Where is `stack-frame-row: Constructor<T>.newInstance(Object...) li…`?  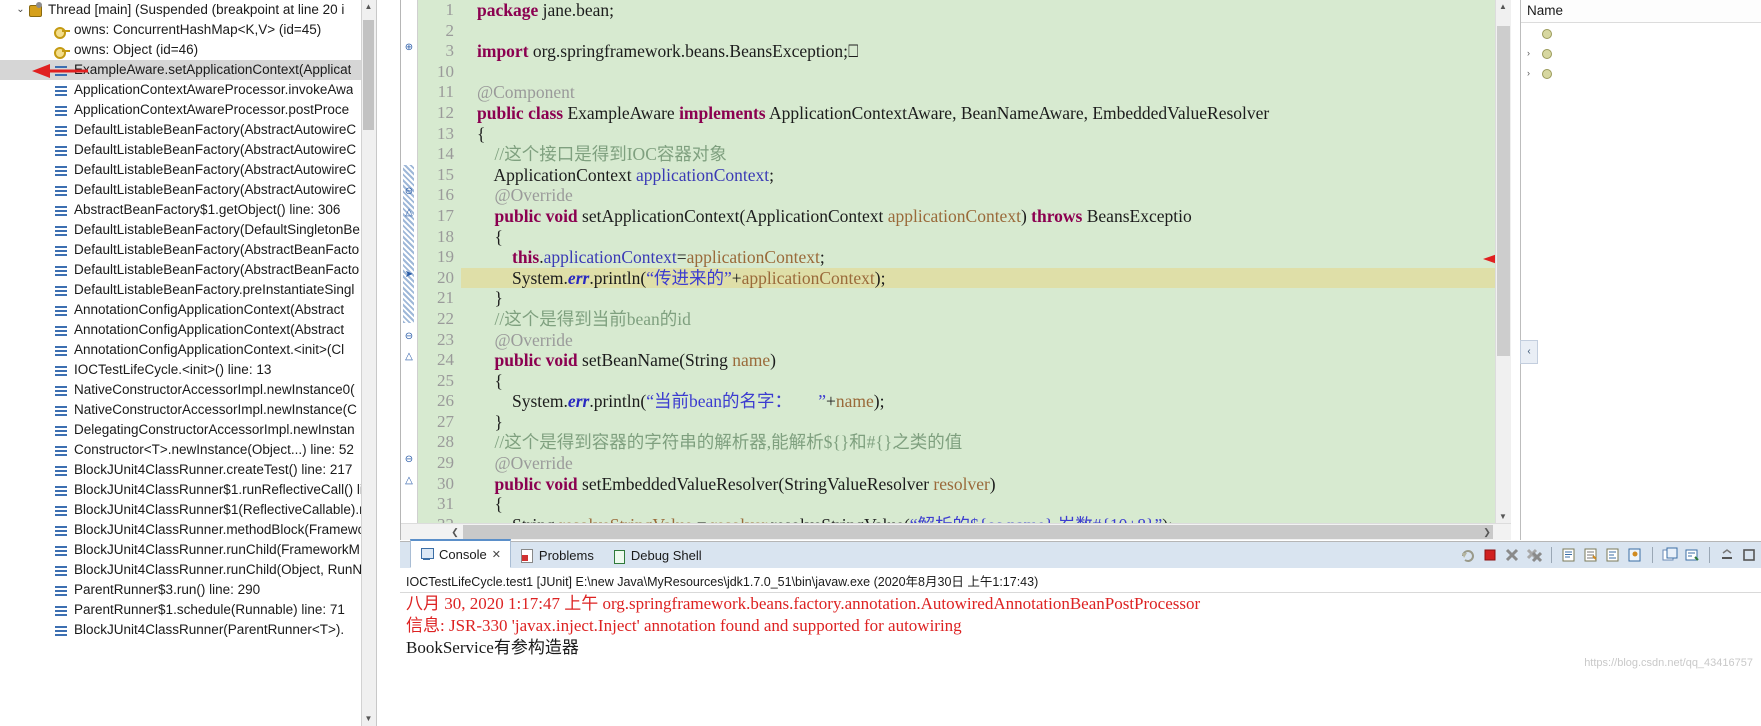 stack-frame-row: Constructor<T>.newInstance(Object...) li… is located at coordinates (188, 450).